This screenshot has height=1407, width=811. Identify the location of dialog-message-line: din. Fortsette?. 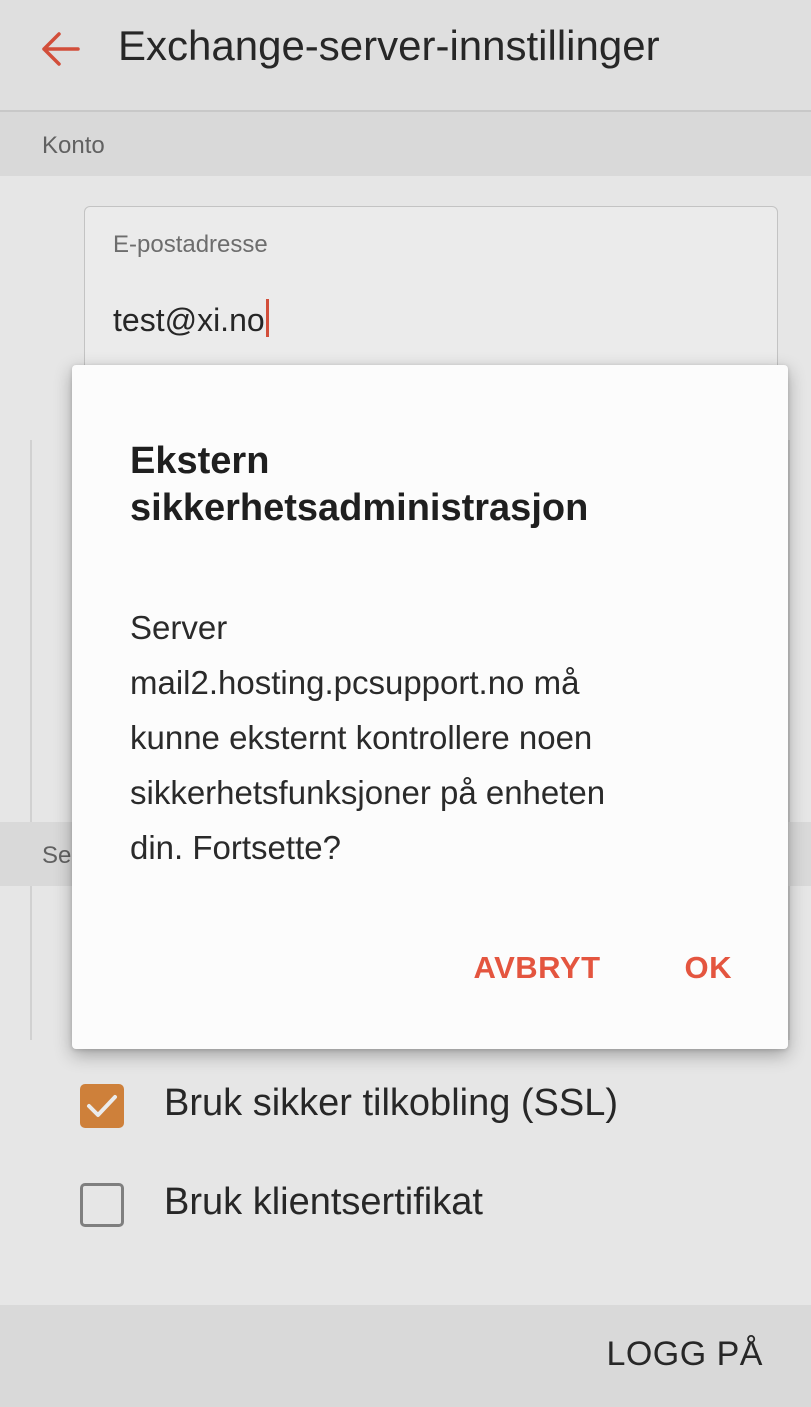
(235, 847).